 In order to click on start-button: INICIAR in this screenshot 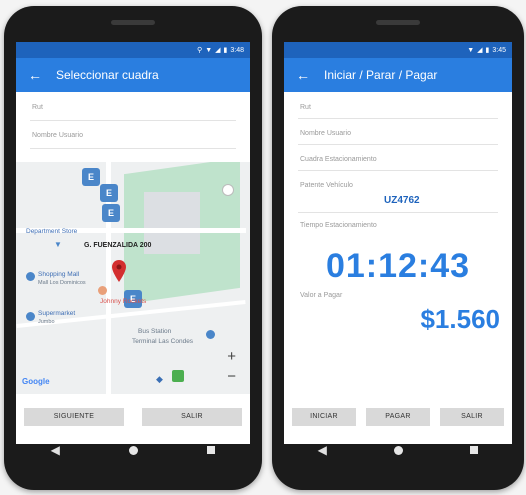, I will do `click(324, 417)`.